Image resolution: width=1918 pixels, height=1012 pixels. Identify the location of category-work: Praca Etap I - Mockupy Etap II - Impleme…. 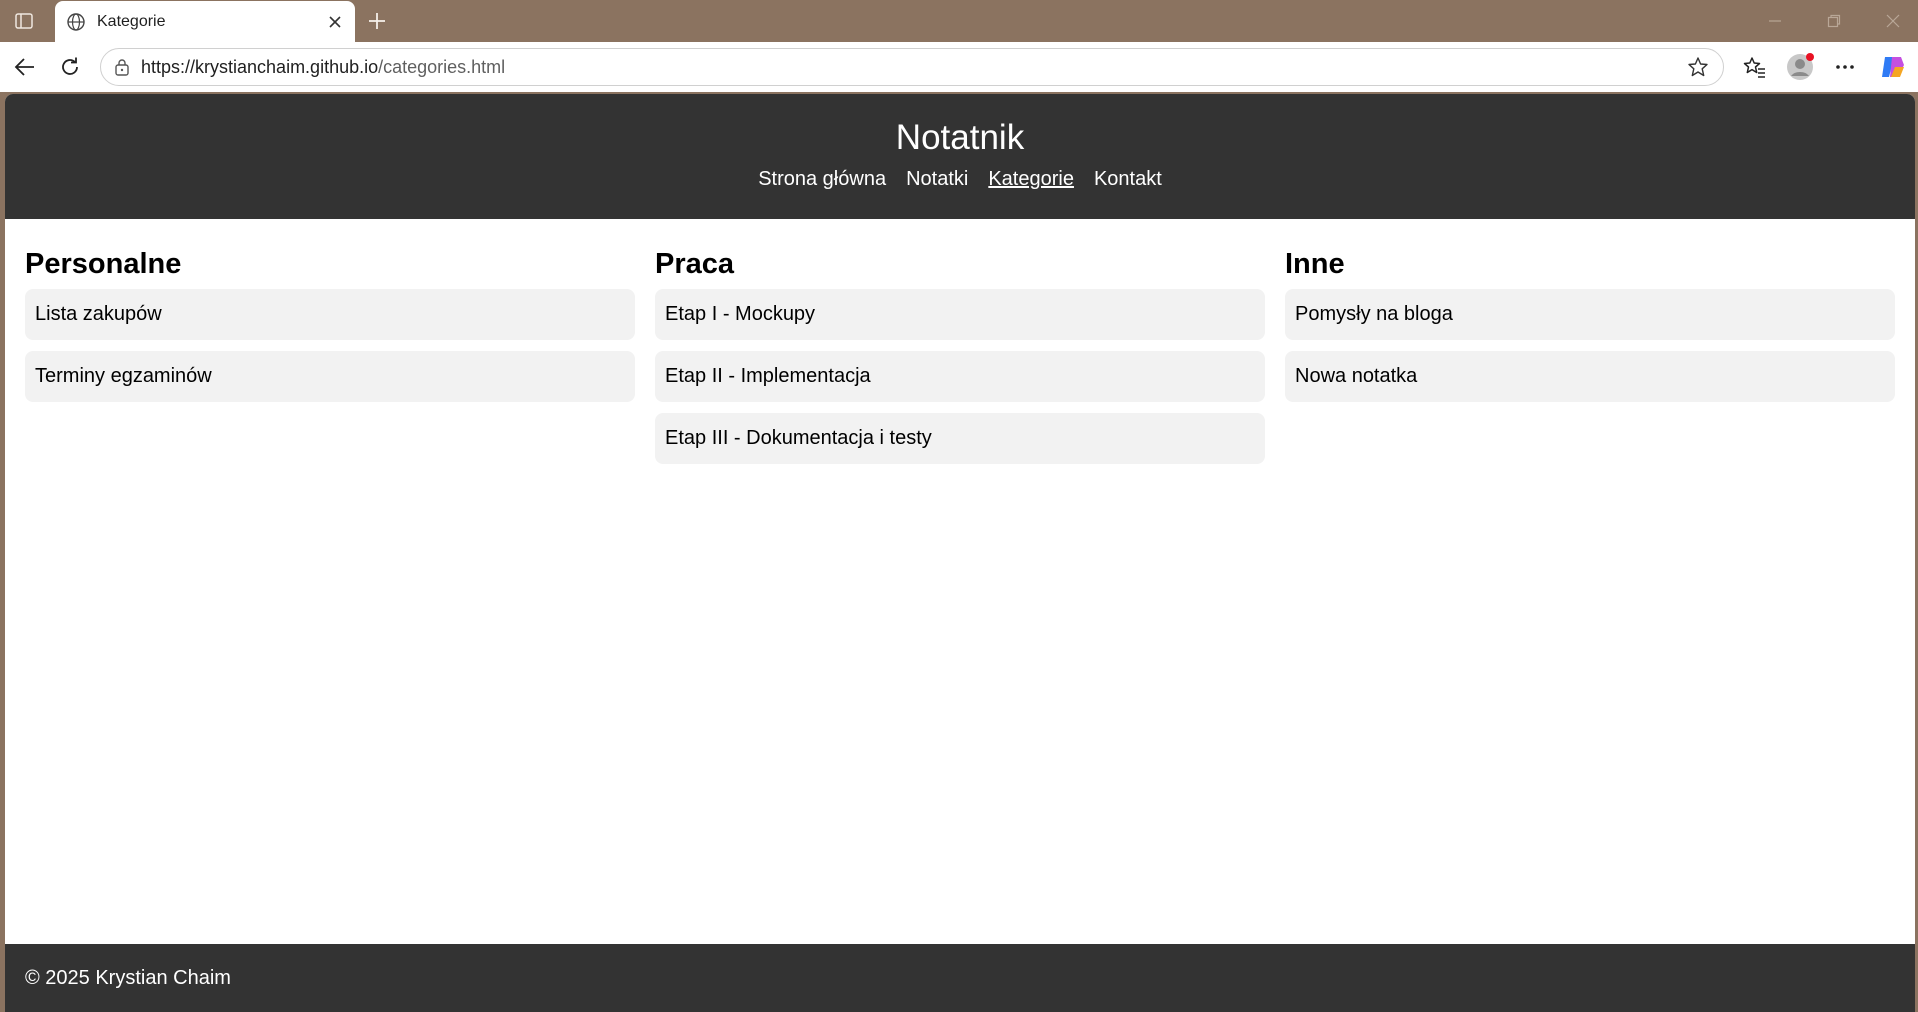
(960, 357).